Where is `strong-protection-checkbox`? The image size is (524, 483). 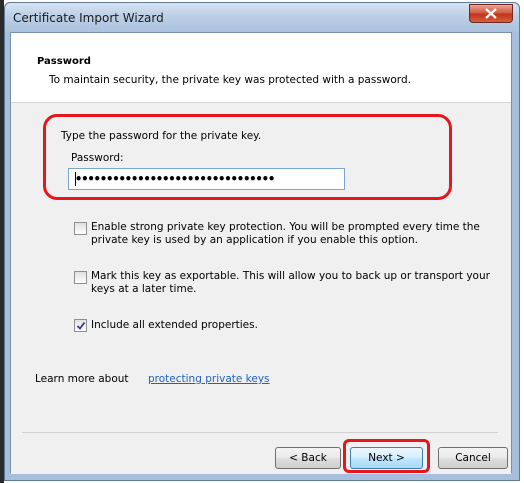 strong-protection-checkbox is located at coordinates (80, 228).